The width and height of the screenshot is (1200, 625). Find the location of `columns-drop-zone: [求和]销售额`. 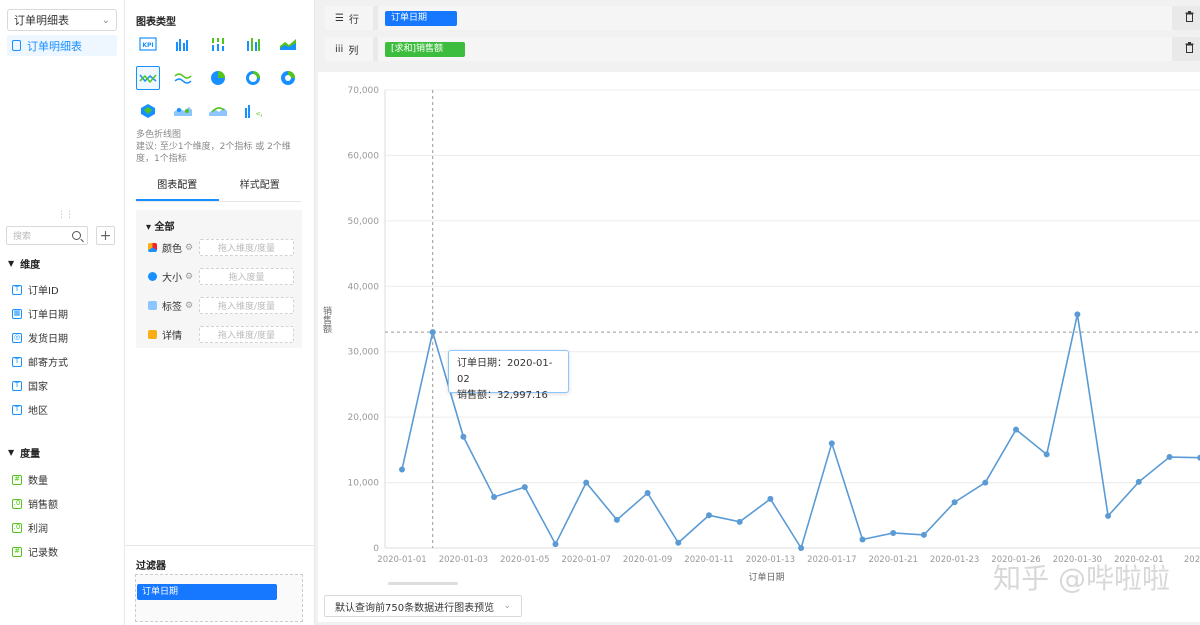

columns-drop-zone: [求和]销售额 is located at coordinates (775, 49).